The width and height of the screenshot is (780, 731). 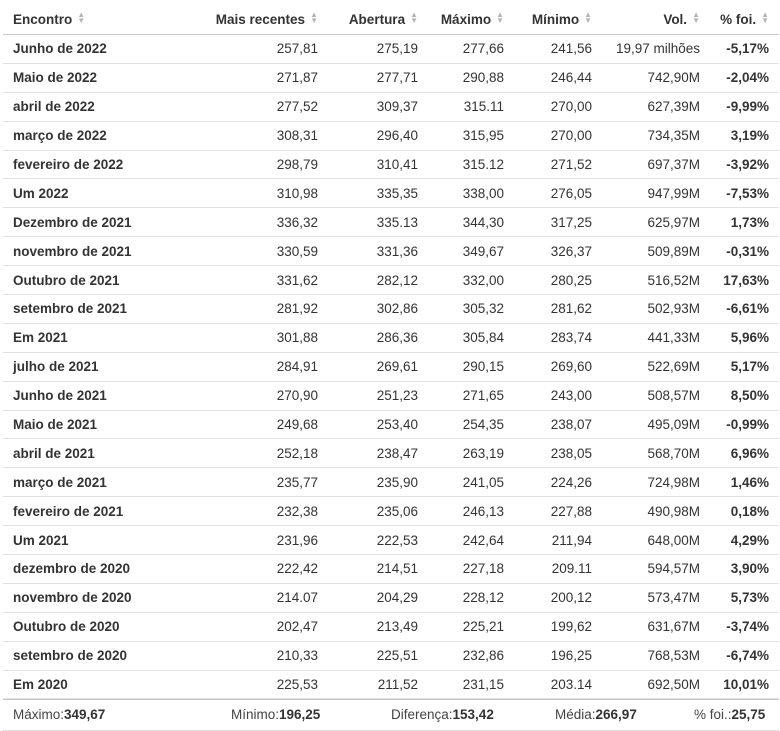 I want to click on column-header-volume: Vol. ▲ ▼, so click(x=656, y=19).